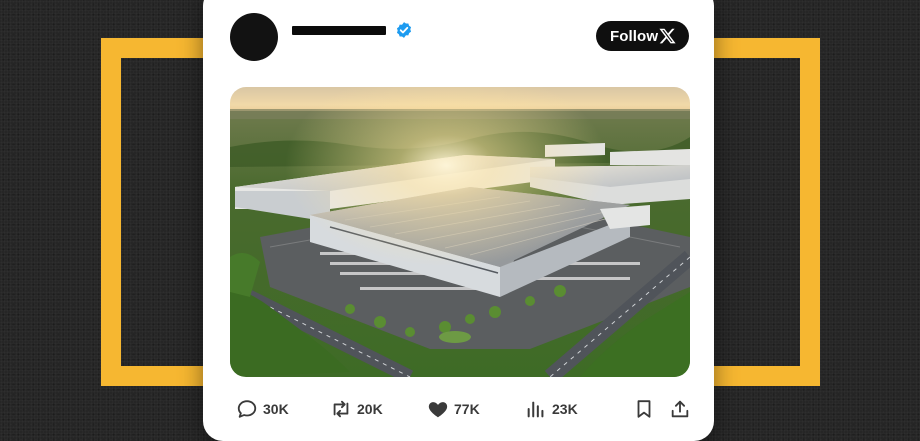 The height and width of the screenshot is (441, 920). What do you see at coordinates (341, 409) in the screenshot?
I see `repost-icon` at bounding box center [341, 409].